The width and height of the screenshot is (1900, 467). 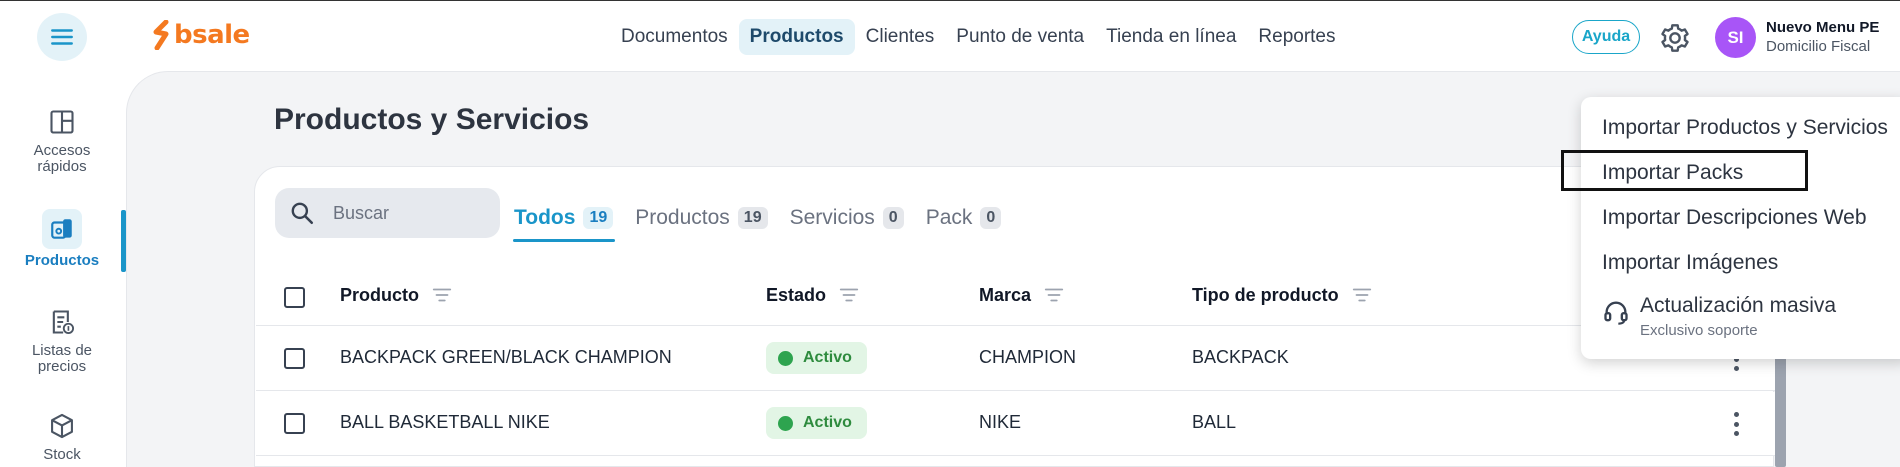 What do you see at coordinates (62, 322) in the screenshot?
I see `price-list-icon` at bounding box center [62, 322].